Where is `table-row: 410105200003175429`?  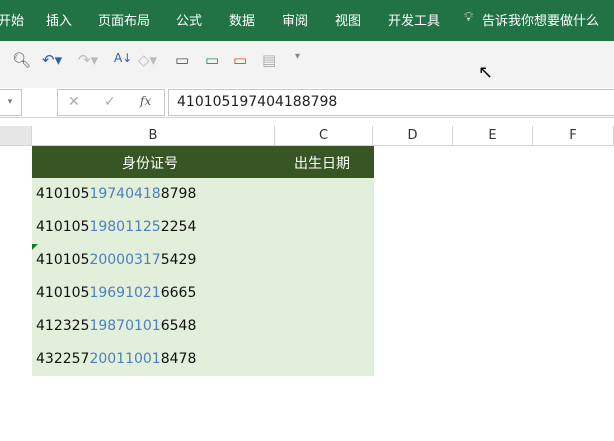
table-row: 410105200003175429 is located at coordinates (116, 260).